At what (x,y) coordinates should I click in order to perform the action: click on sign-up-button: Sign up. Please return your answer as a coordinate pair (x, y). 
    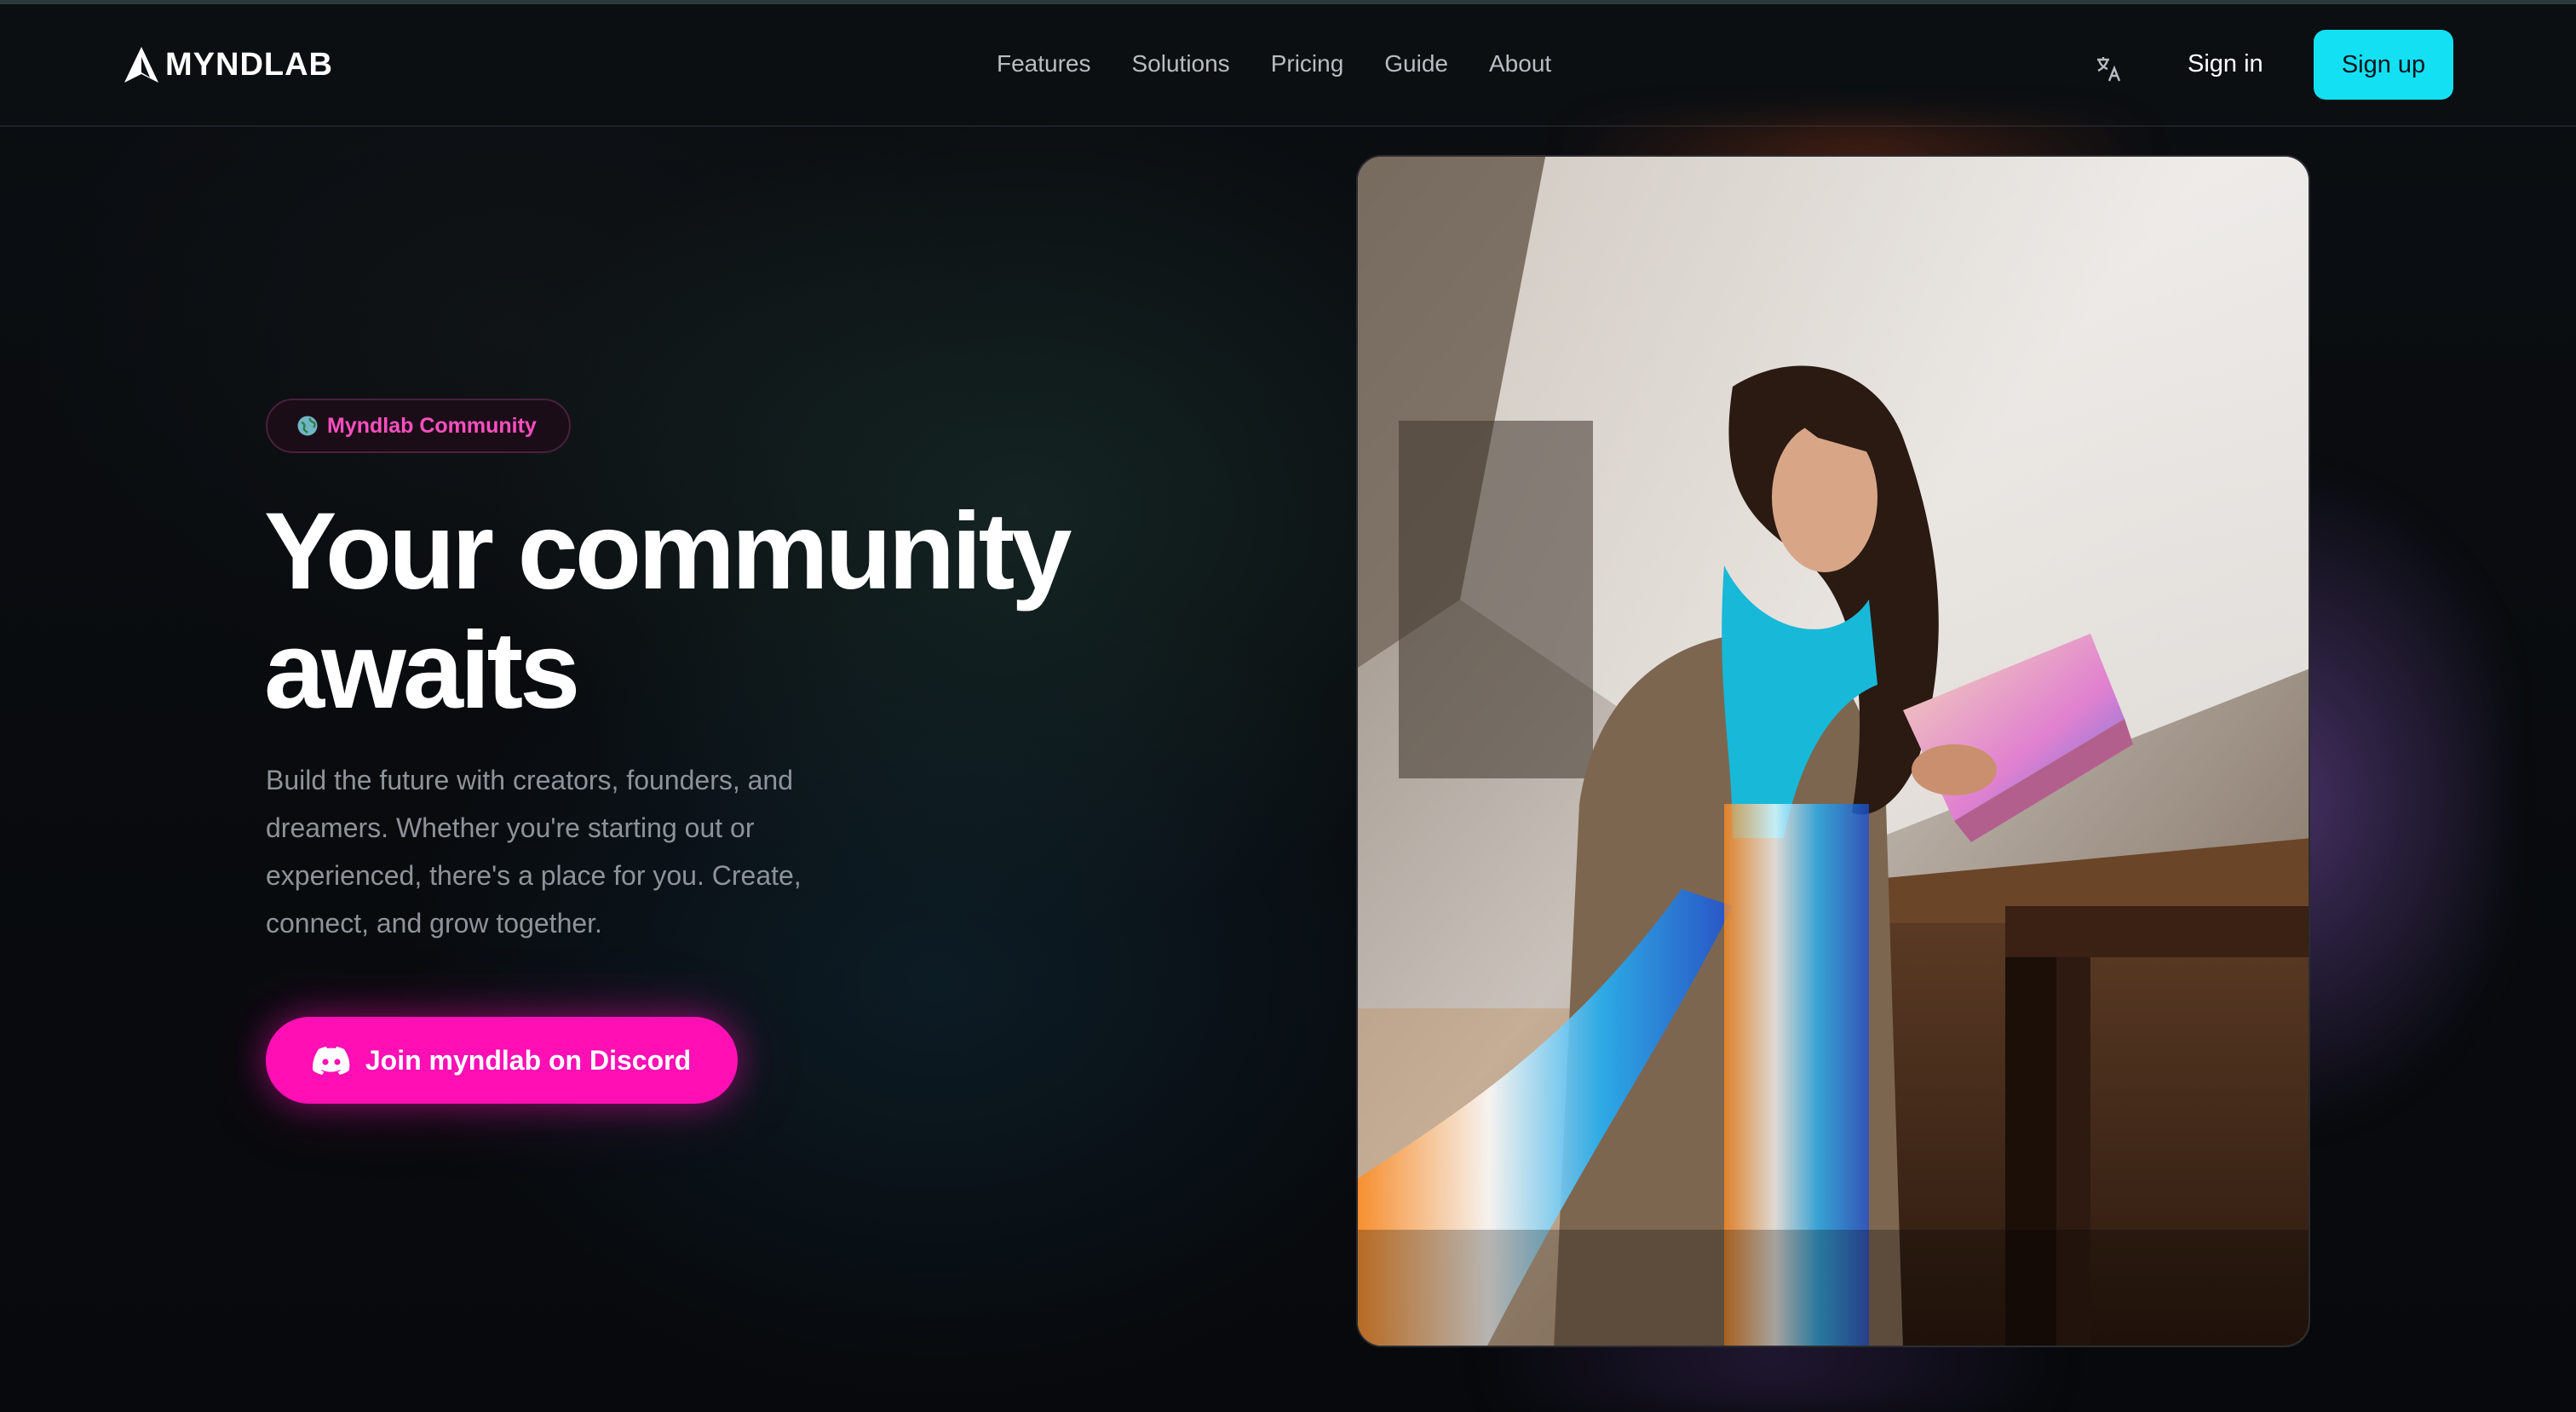
    Looking at the image, I should click on (2383, 65).